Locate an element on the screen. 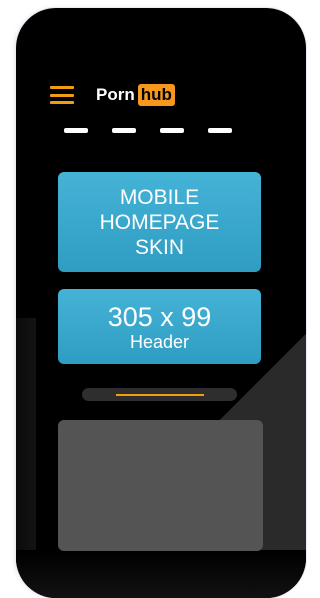 Image resolution: width=320 pixels, height=598 pixels. logo-highlight: hub is located at coordinates (156, 95).